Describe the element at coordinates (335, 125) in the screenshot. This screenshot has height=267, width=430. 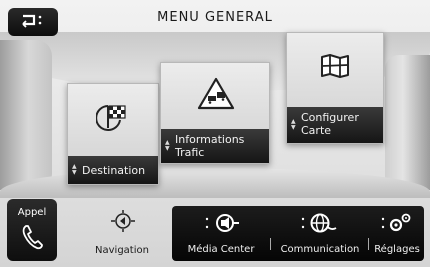
I see `configure-map-label-box: ▲ ▼ Configurer Carte` at that location.